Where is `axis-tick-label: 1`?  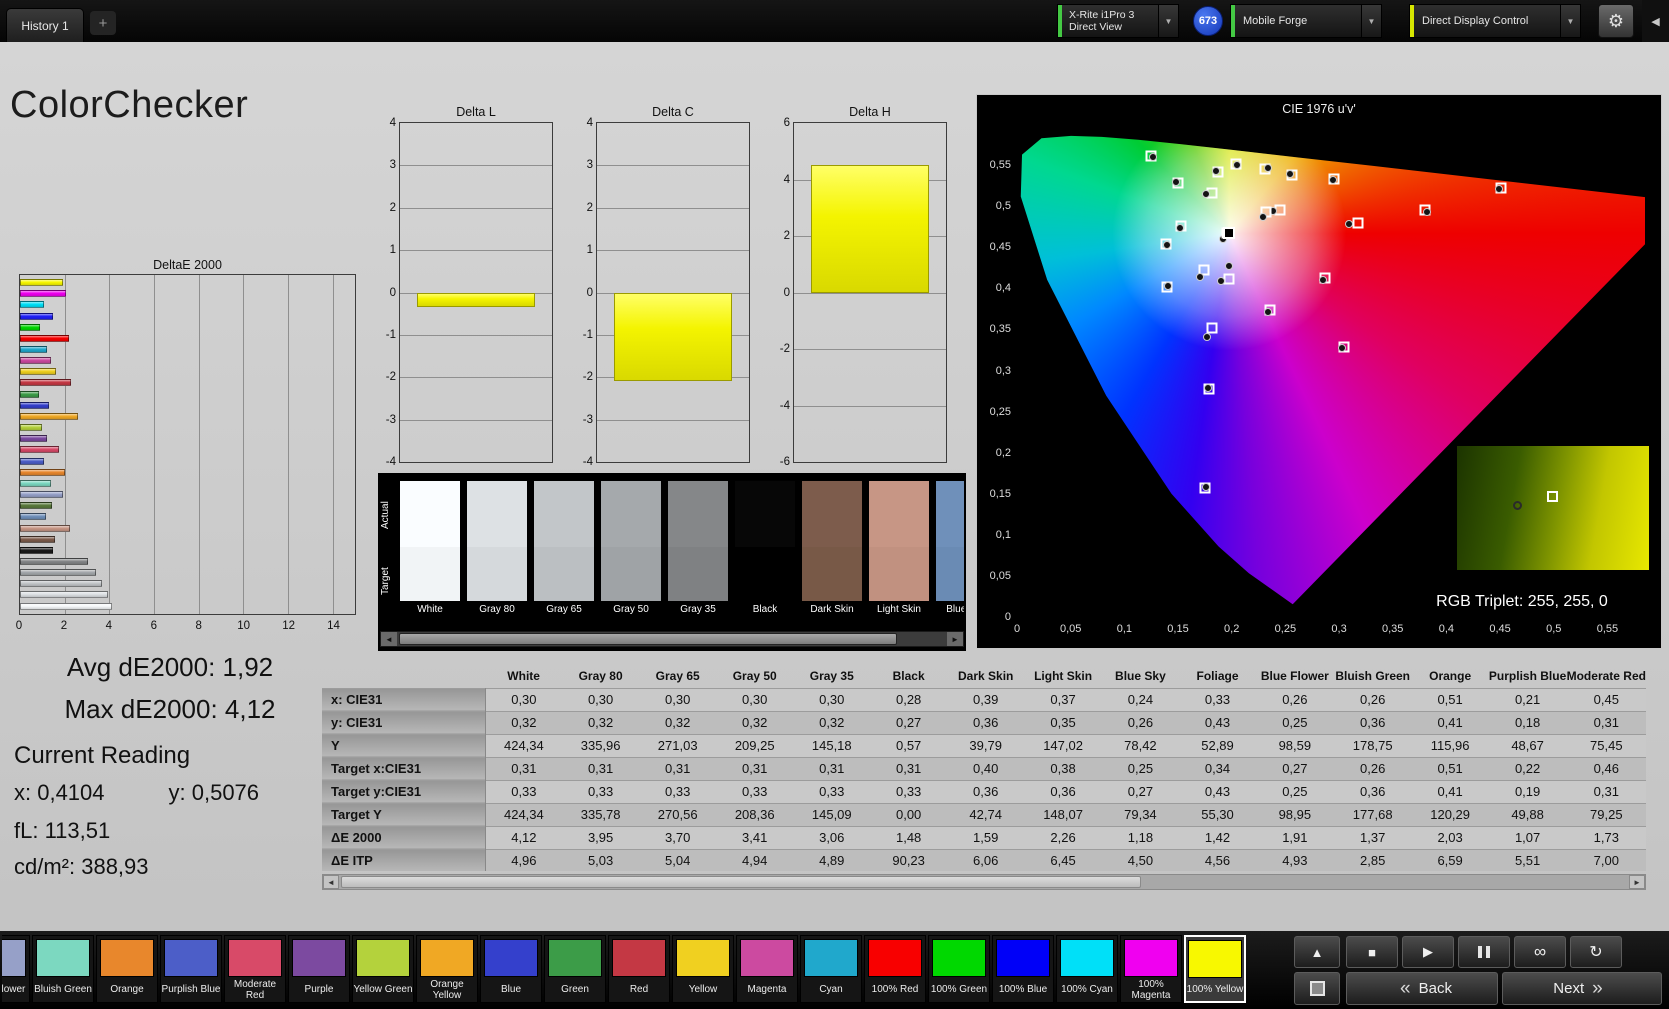
axis-tick-label: 1 is located at coordinates (589, 250).